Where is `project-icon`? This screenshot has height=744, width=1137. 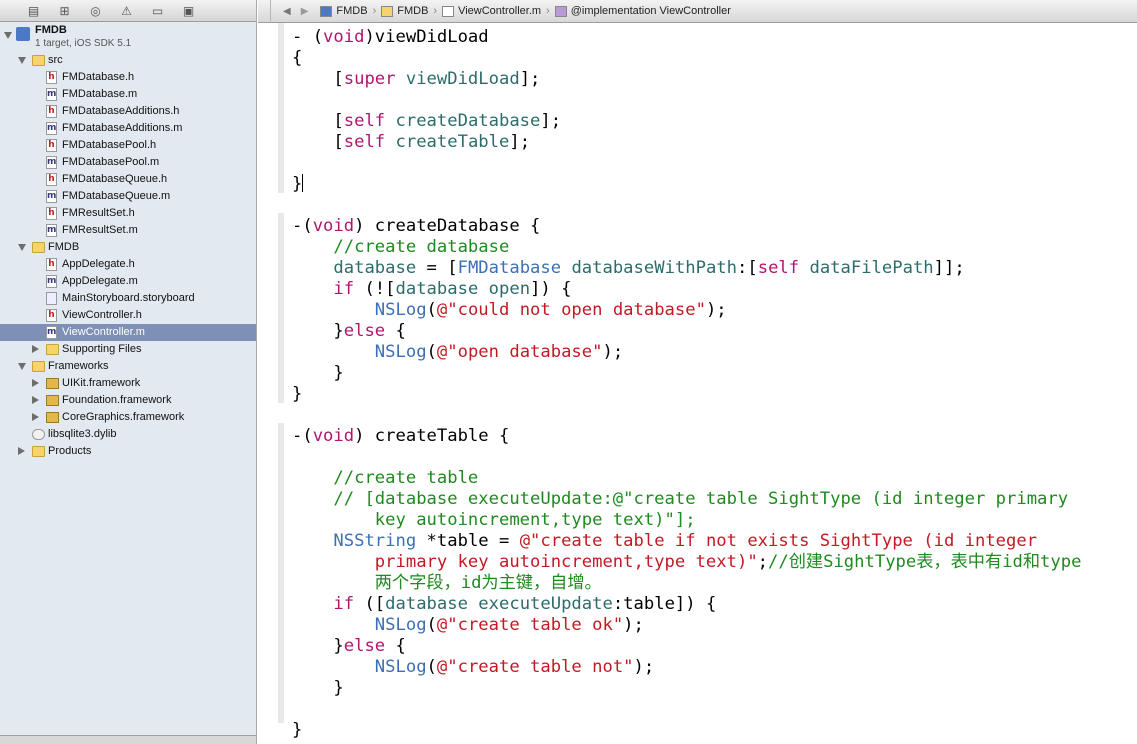 project-icon is located at coordinates (326, 11).